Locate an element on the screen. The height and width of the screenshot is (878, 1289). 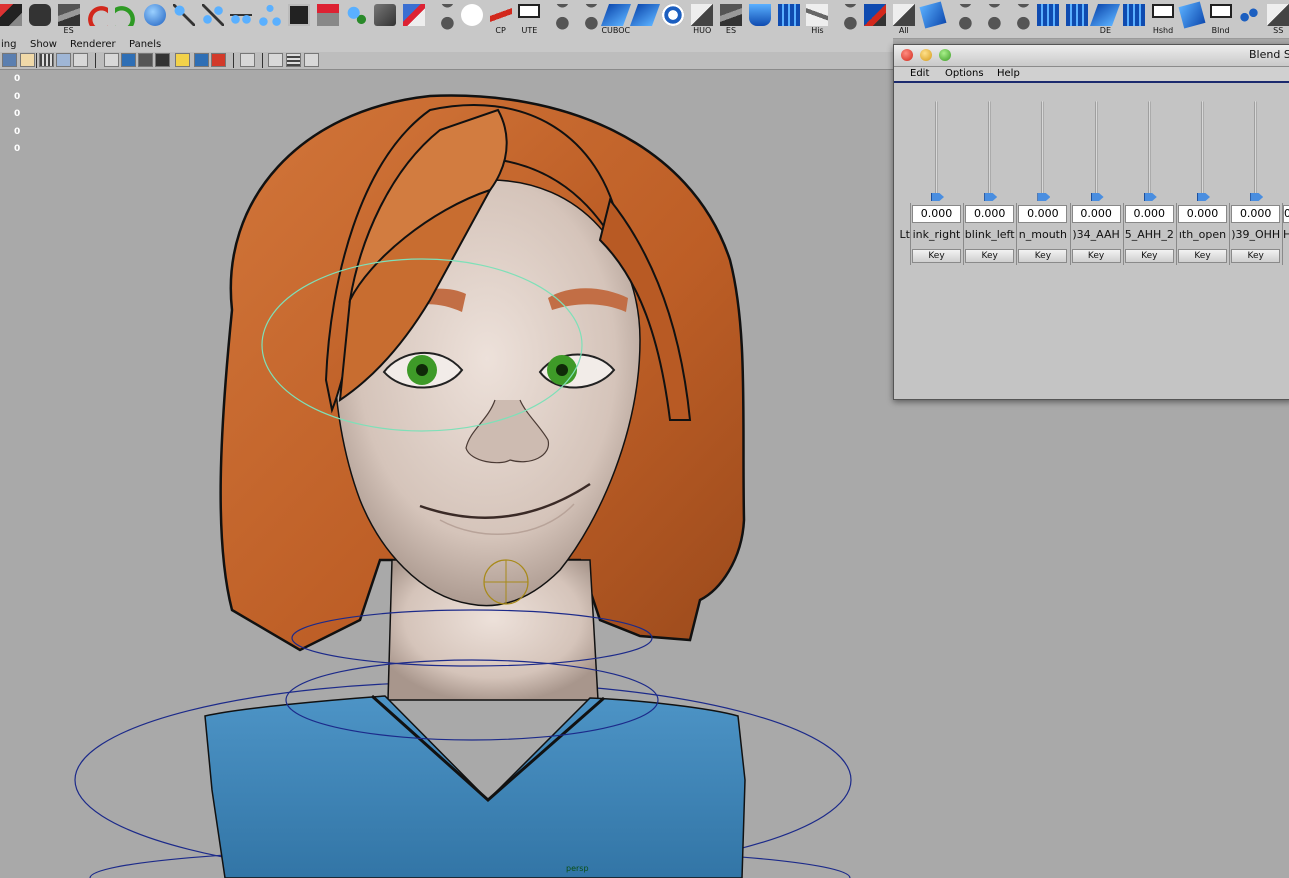
zoom-window-icon is located at coordinates (945, 55).